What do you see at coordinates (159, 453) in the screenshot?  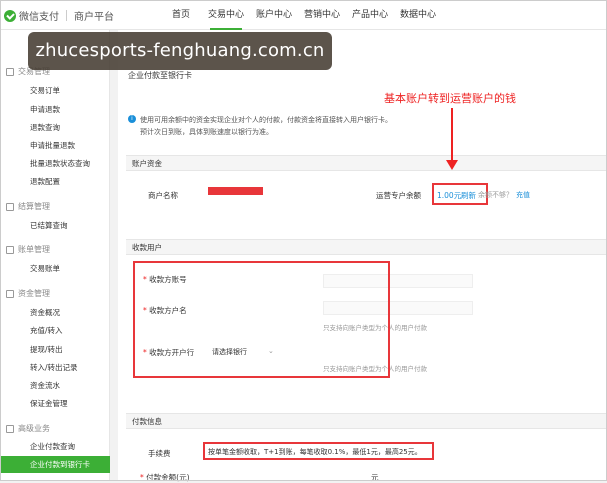 I see `fee-label: 手续费` at bounding box center [159, 453].